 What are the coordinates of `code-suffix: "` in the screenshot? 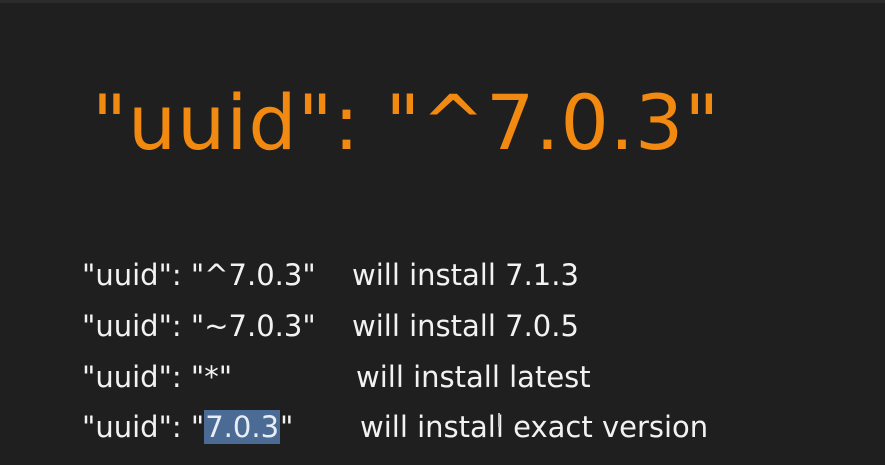 It's located at (287, 427).